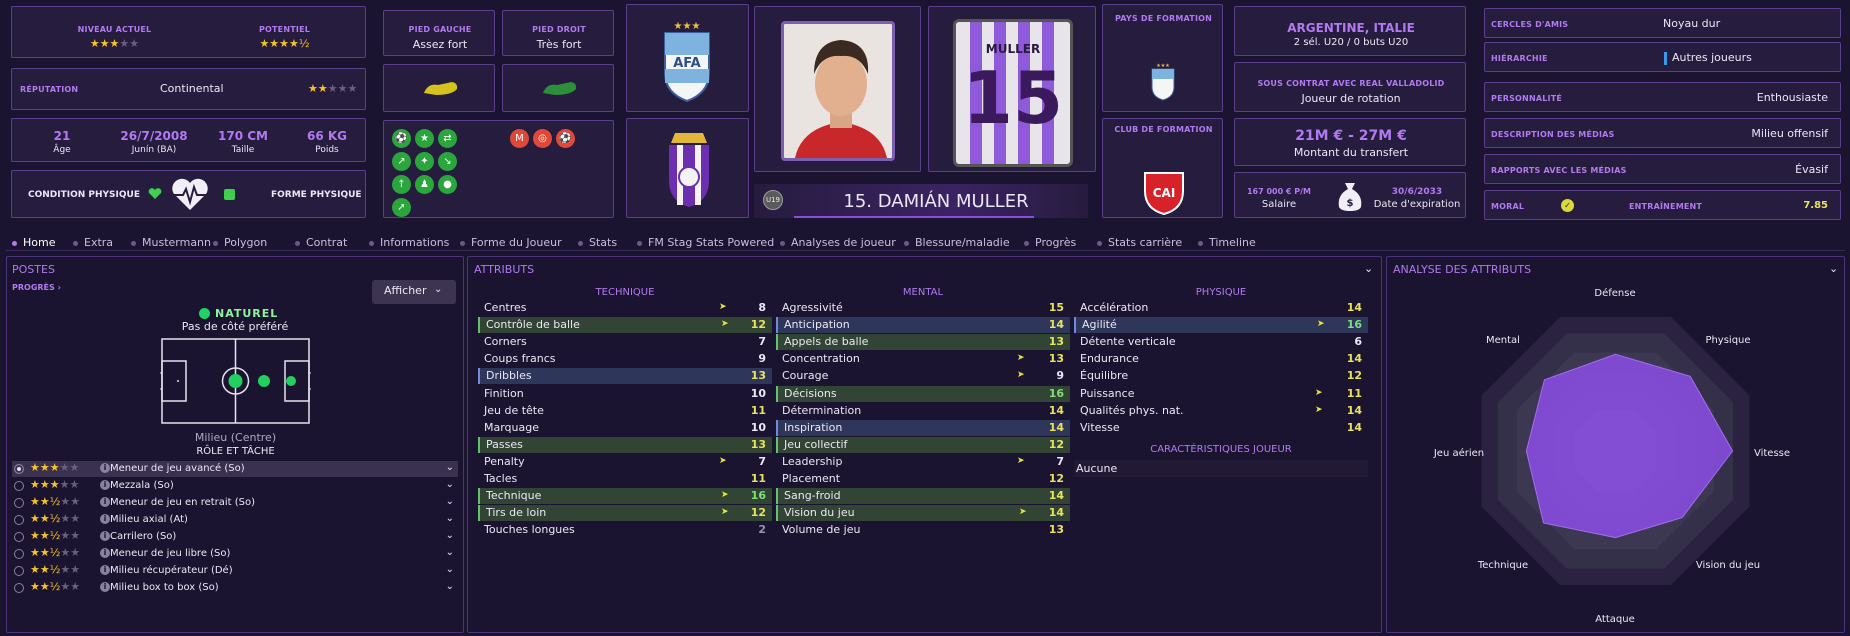 This screenshot has height=636, width=1850. I want to click on tab-progr-s: Progrès, so click(1050, 242).